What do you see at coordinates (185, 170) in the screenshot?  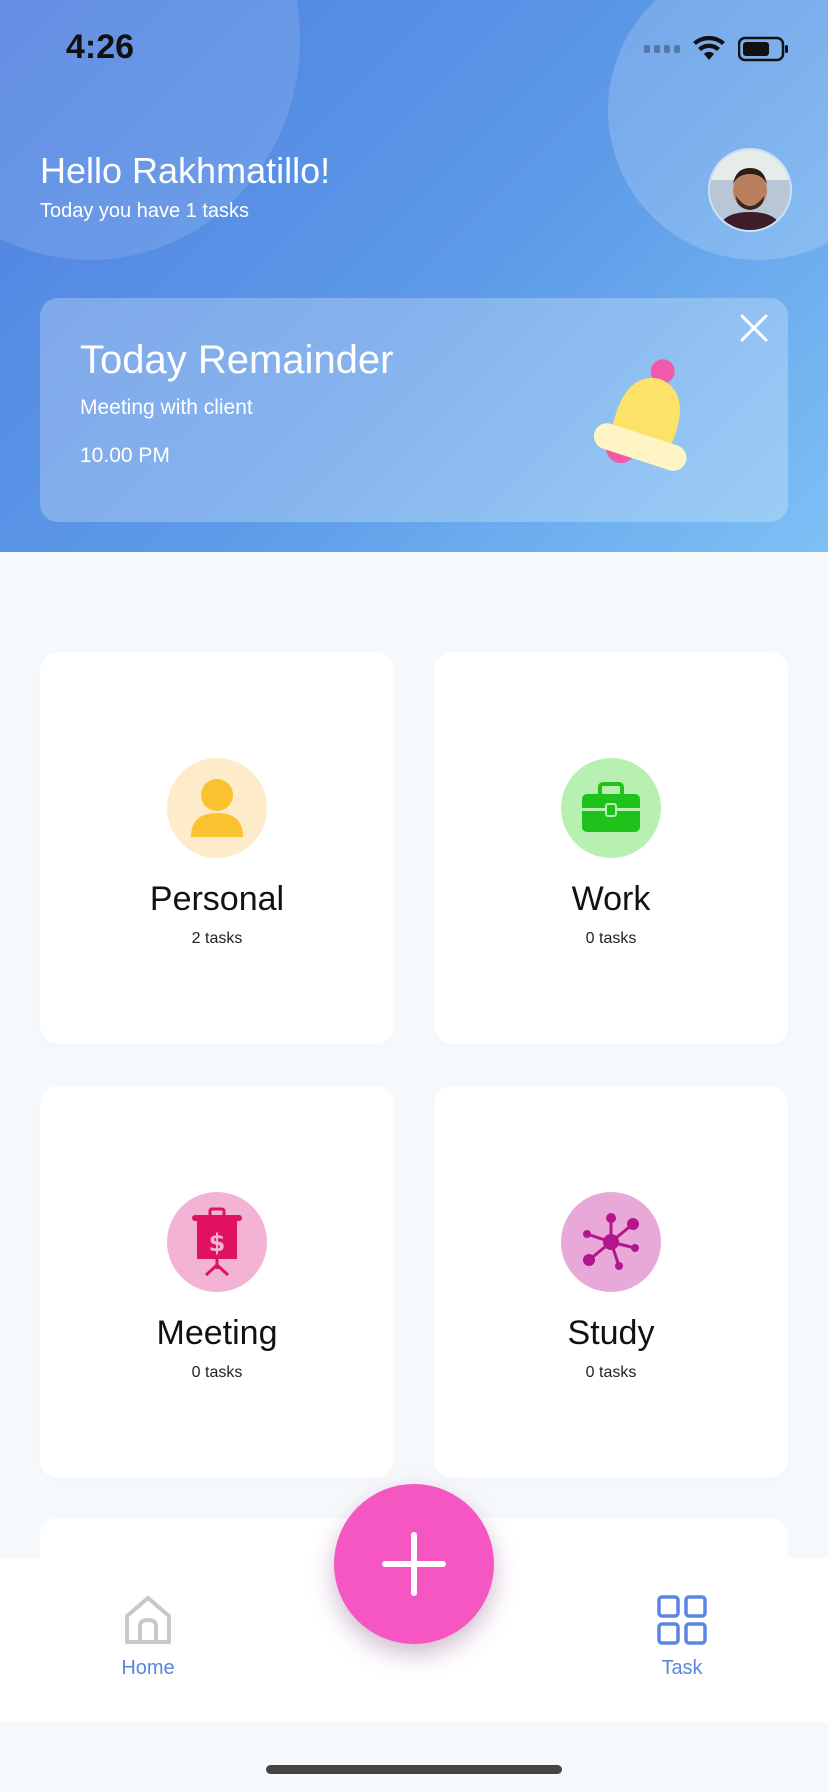 I see `greeting: Hello Rakhmatillo!` at bounding box center [185, 170].